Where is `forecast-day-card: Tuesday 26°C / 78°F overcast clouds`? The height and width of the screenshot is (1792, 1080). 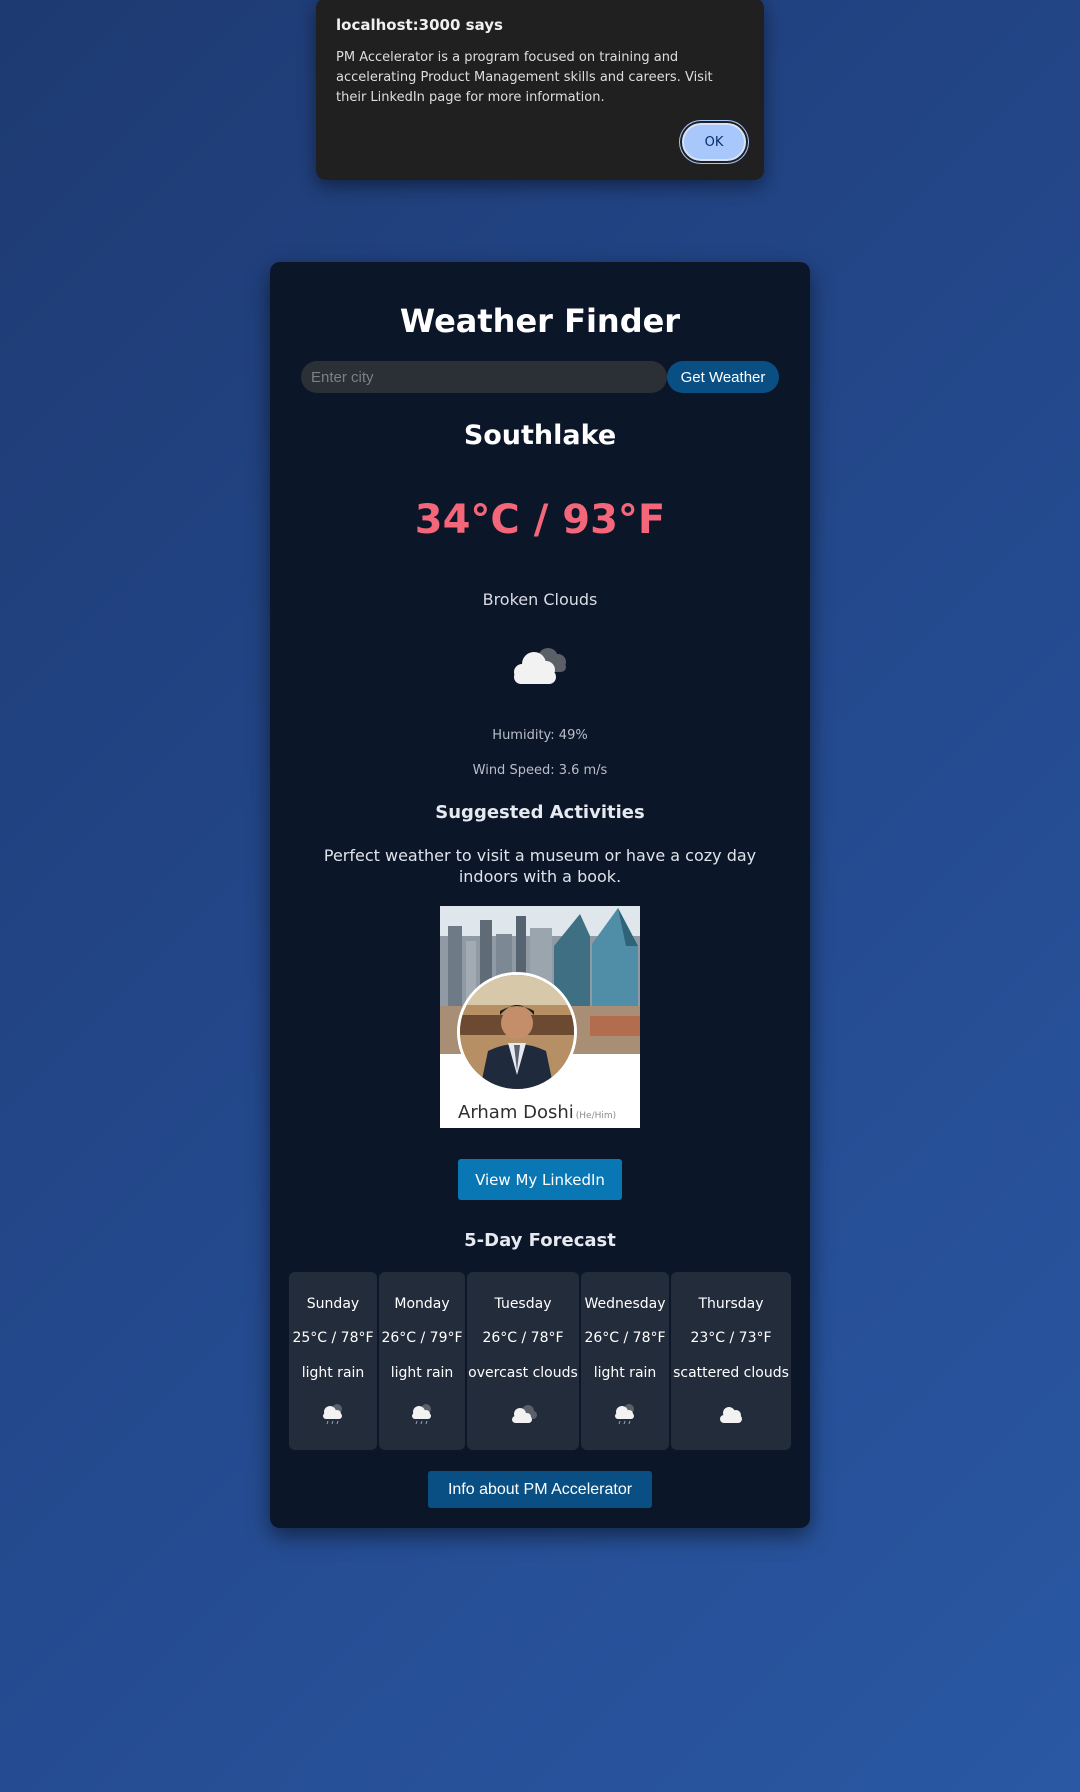
forecast-day-card: Tuesday 26°C / 78°F overcast clouds is located at coordinates (523, 1361).